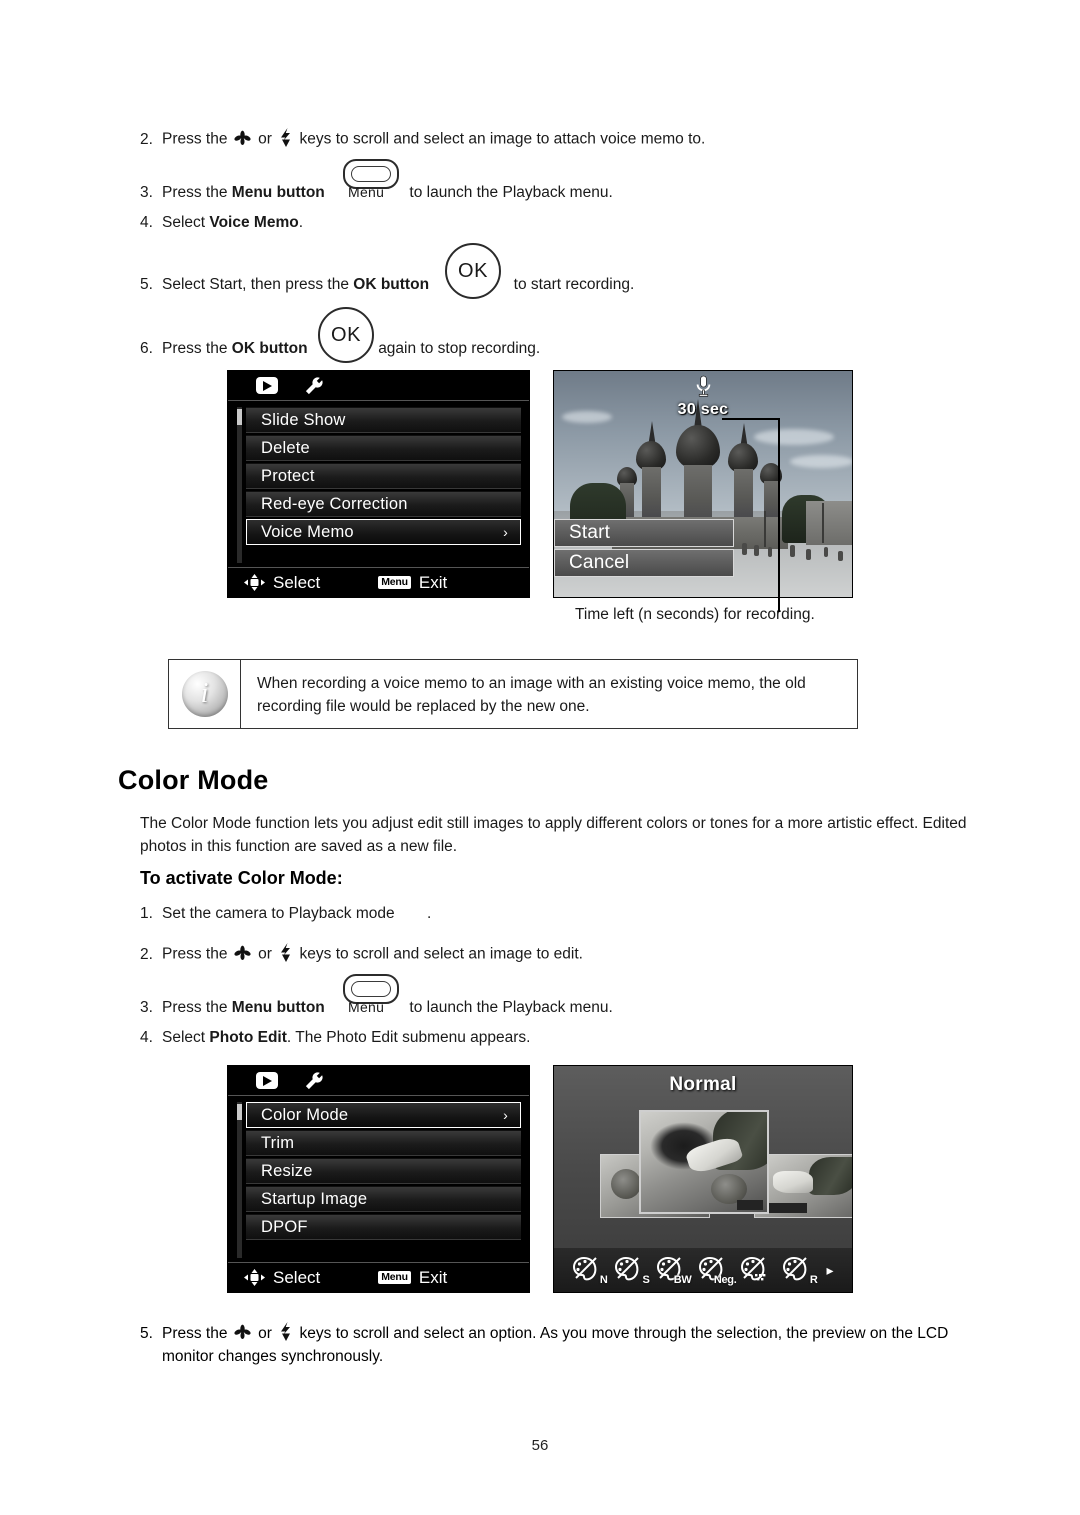 Image resolution: width=1080 pixels, height=1515 pixels. I want to click on microphone-icon, so click(703, 386).